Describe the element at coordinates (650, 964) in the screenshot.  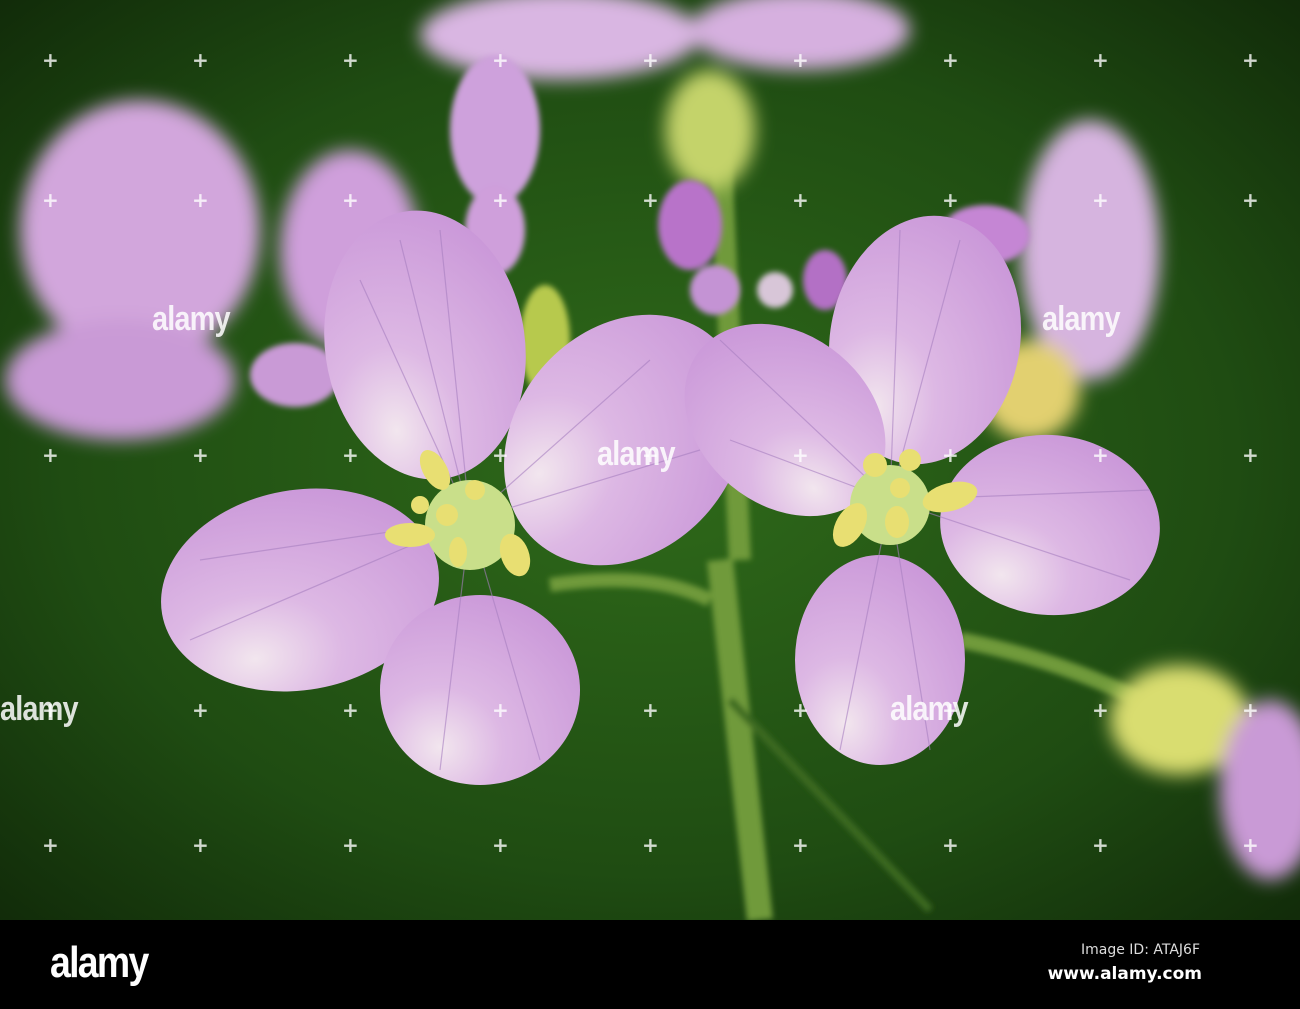
I see `footer-bar: alamy Image ID: ATAJ6F www.alamy.com` at that location.